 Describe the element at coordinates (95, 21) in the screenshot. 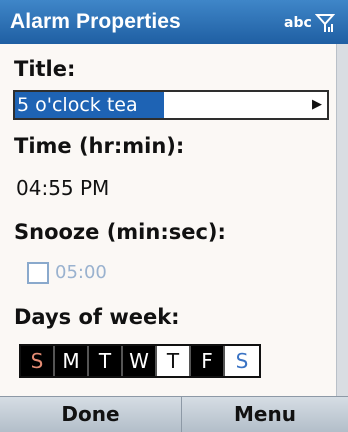

I see `window-title: Alarm Properties` at that location.